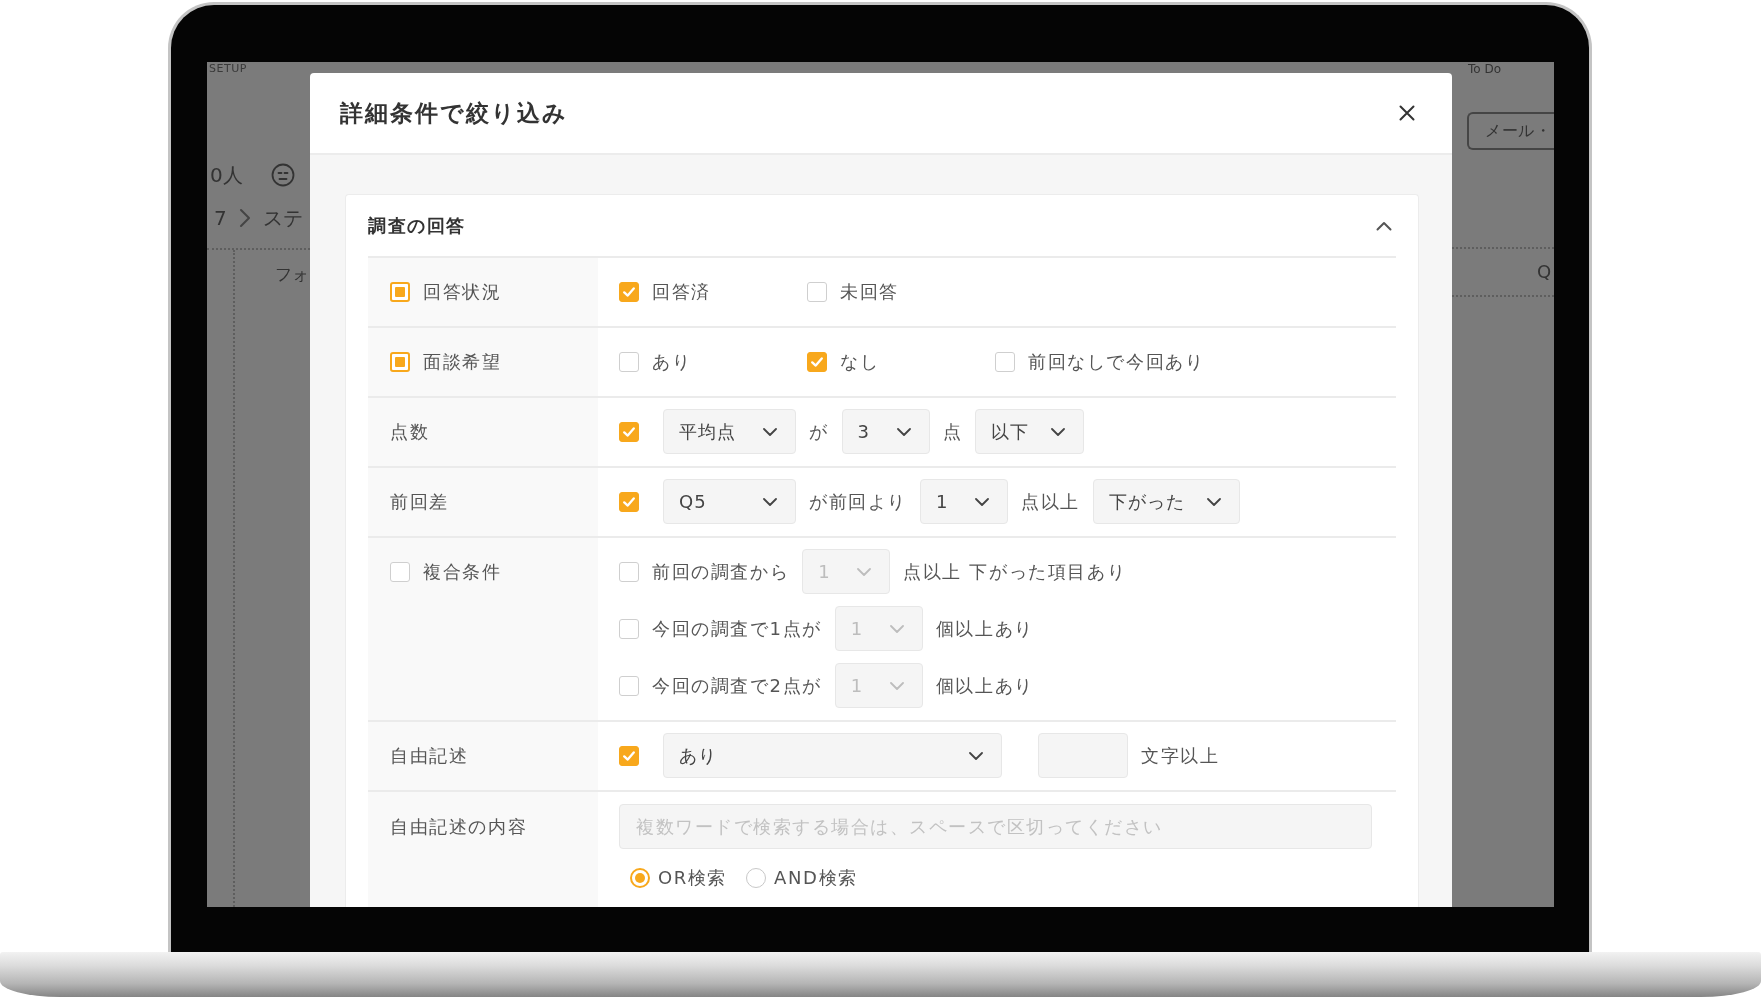 This screenshot has height=1002, width=1761. I want to click on row-label: 自由記述, so click(429, 755).